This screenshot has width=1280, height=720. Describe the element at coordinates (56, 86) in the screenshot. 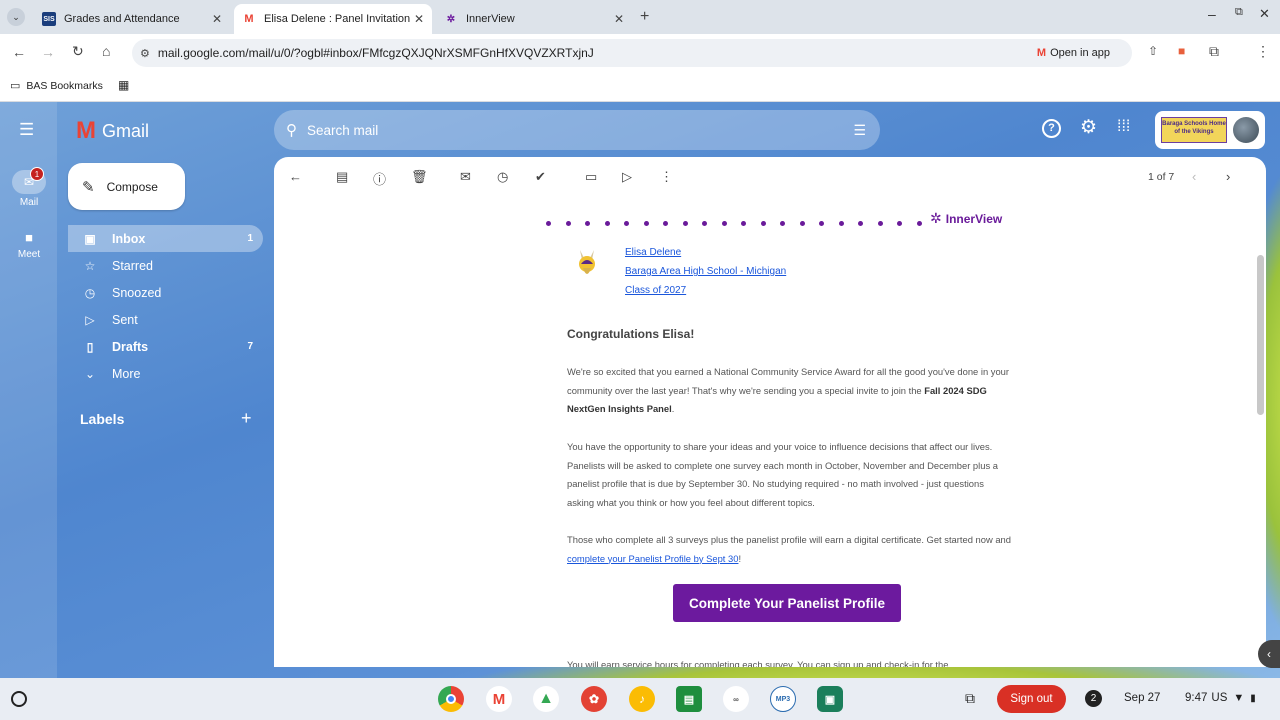

I see `bookmark-folder: ▭ BAS Bookmarks` at that location.